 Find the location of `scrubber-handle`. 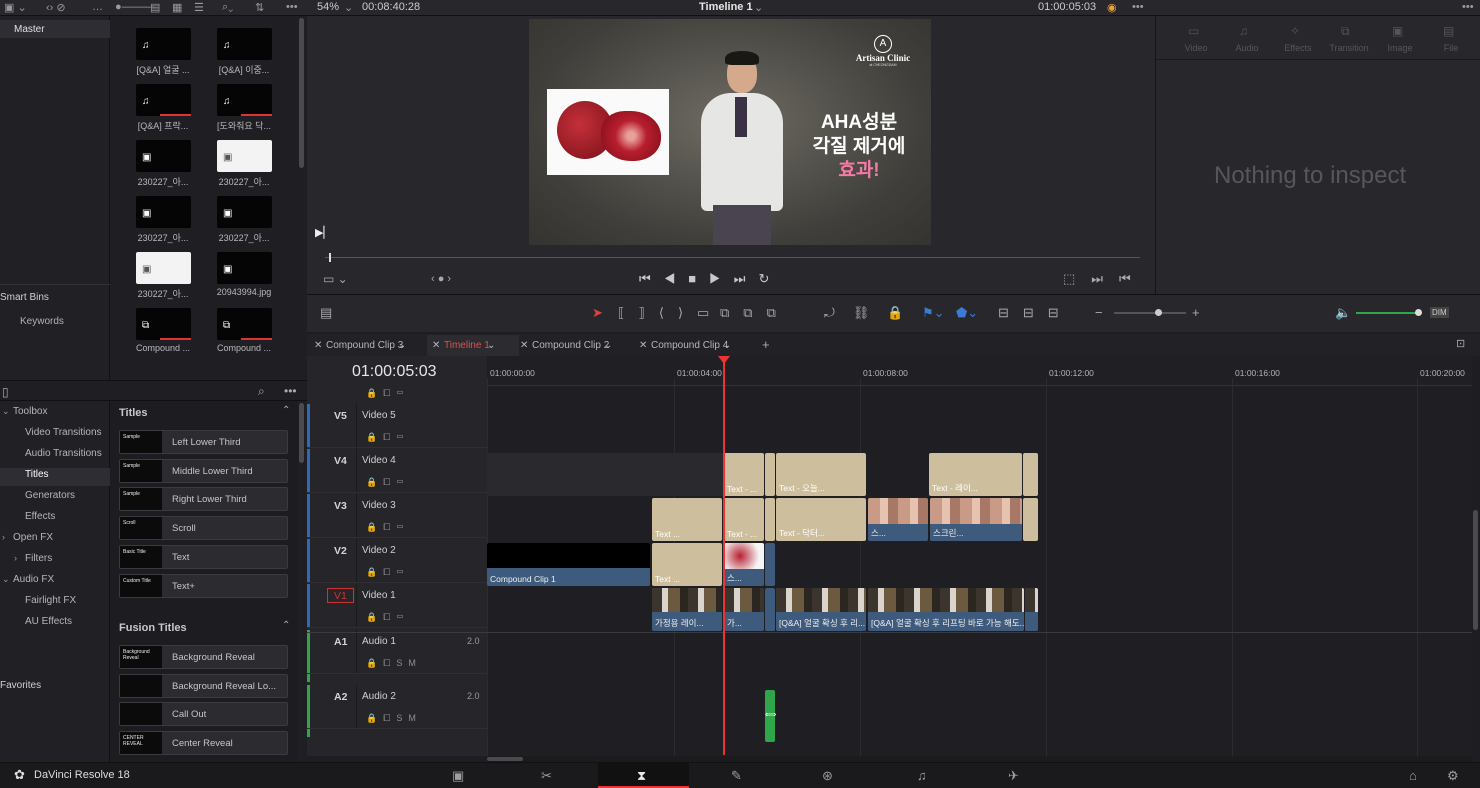

scrubber-handle is located at coordinates (330, 257).